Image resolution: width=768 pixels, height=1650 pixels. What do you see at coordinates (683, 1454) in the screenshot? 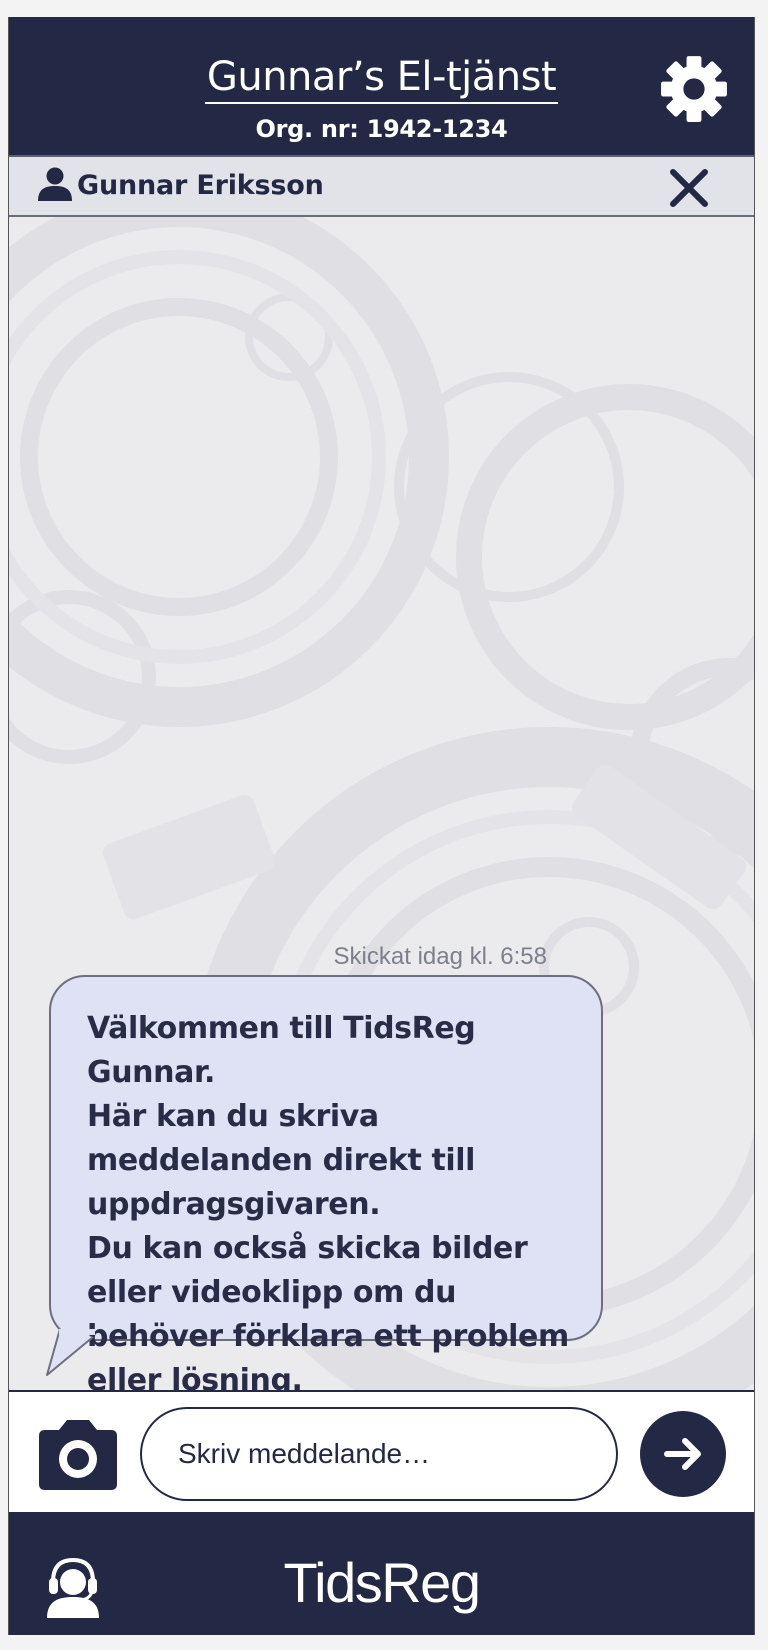
I see `arrow-right-icon` at bounding box center [683, 1454].